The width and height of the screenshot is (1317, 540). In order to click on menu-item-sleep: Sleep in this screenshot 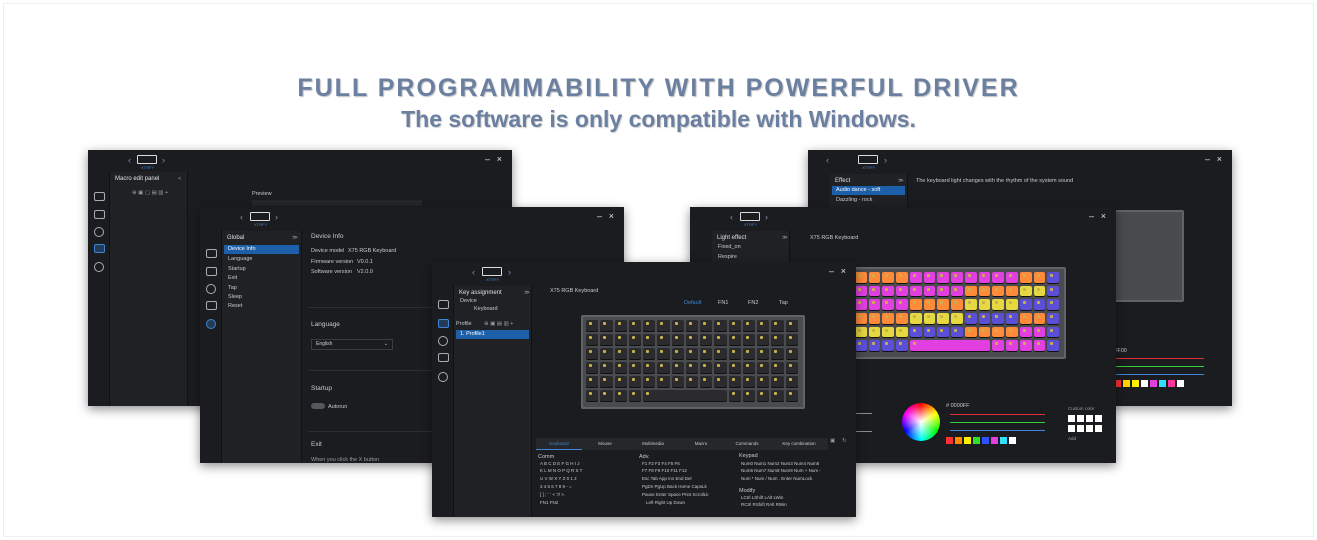, I will do `click(261, 297)`.